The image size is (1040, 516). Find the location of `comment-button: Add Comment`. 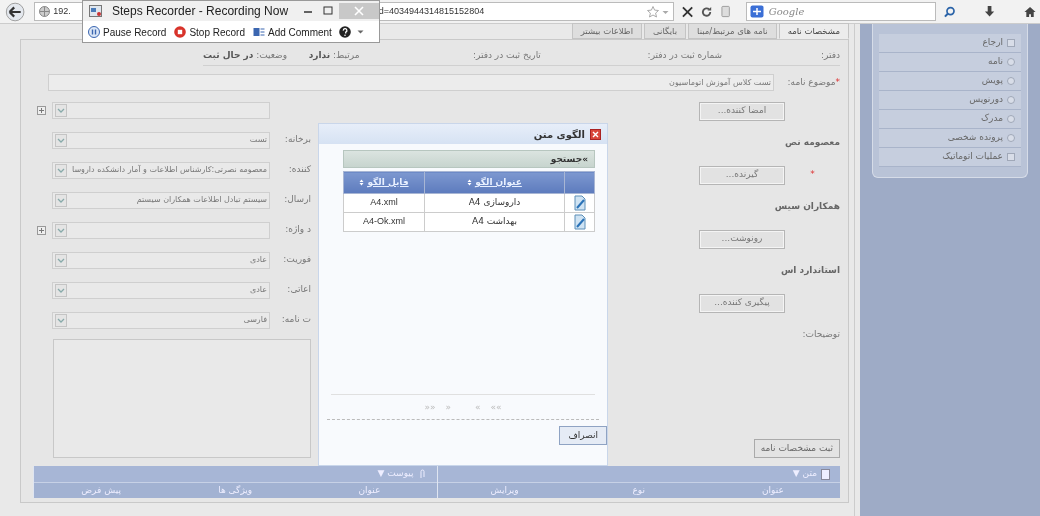

comment-button: Add Comment is located at coordinates (292, 32).